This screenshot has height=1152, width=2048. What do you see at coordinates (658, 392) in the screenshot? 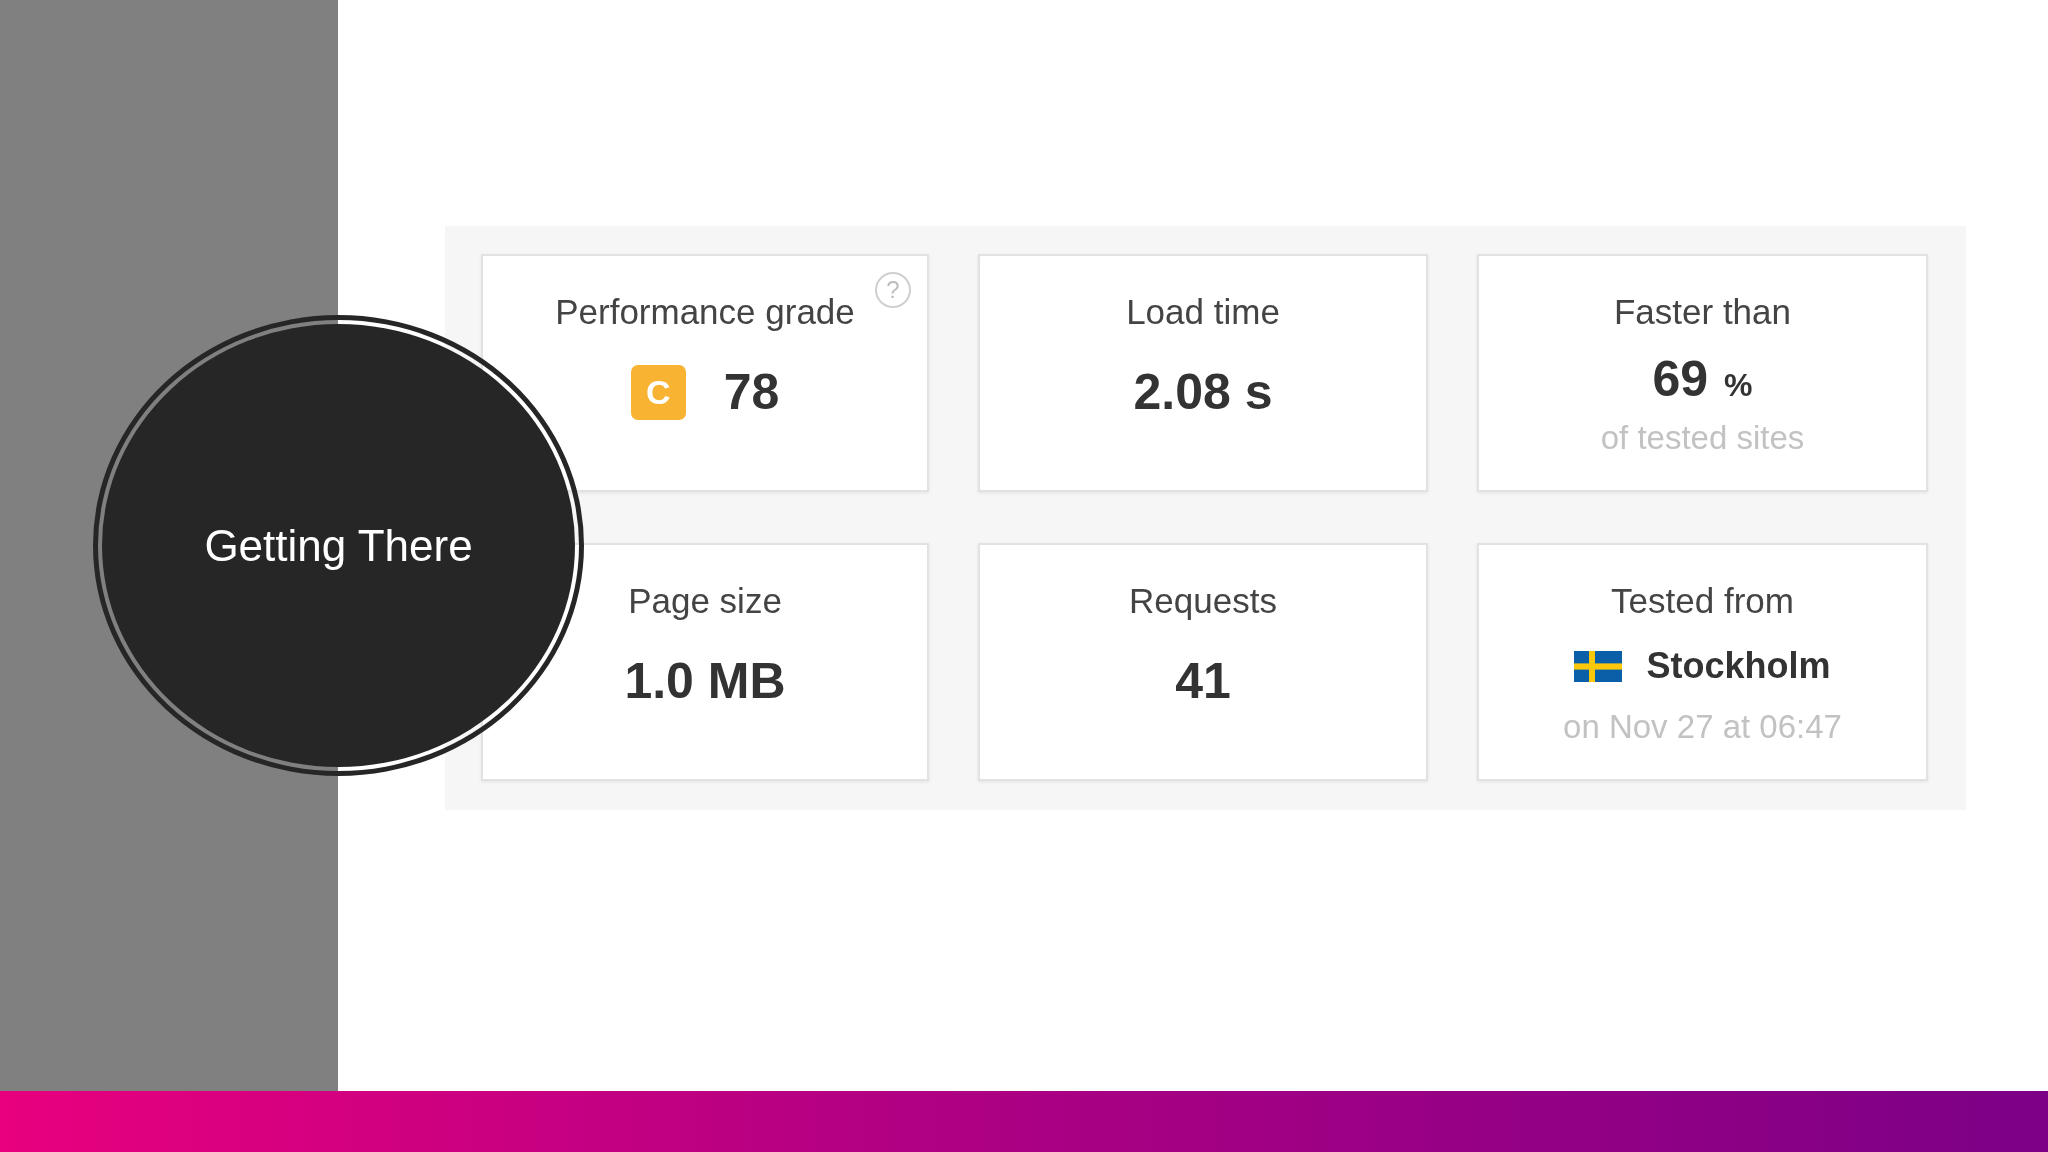
I see `grade-badge: C` at bounding box center [658, 392].